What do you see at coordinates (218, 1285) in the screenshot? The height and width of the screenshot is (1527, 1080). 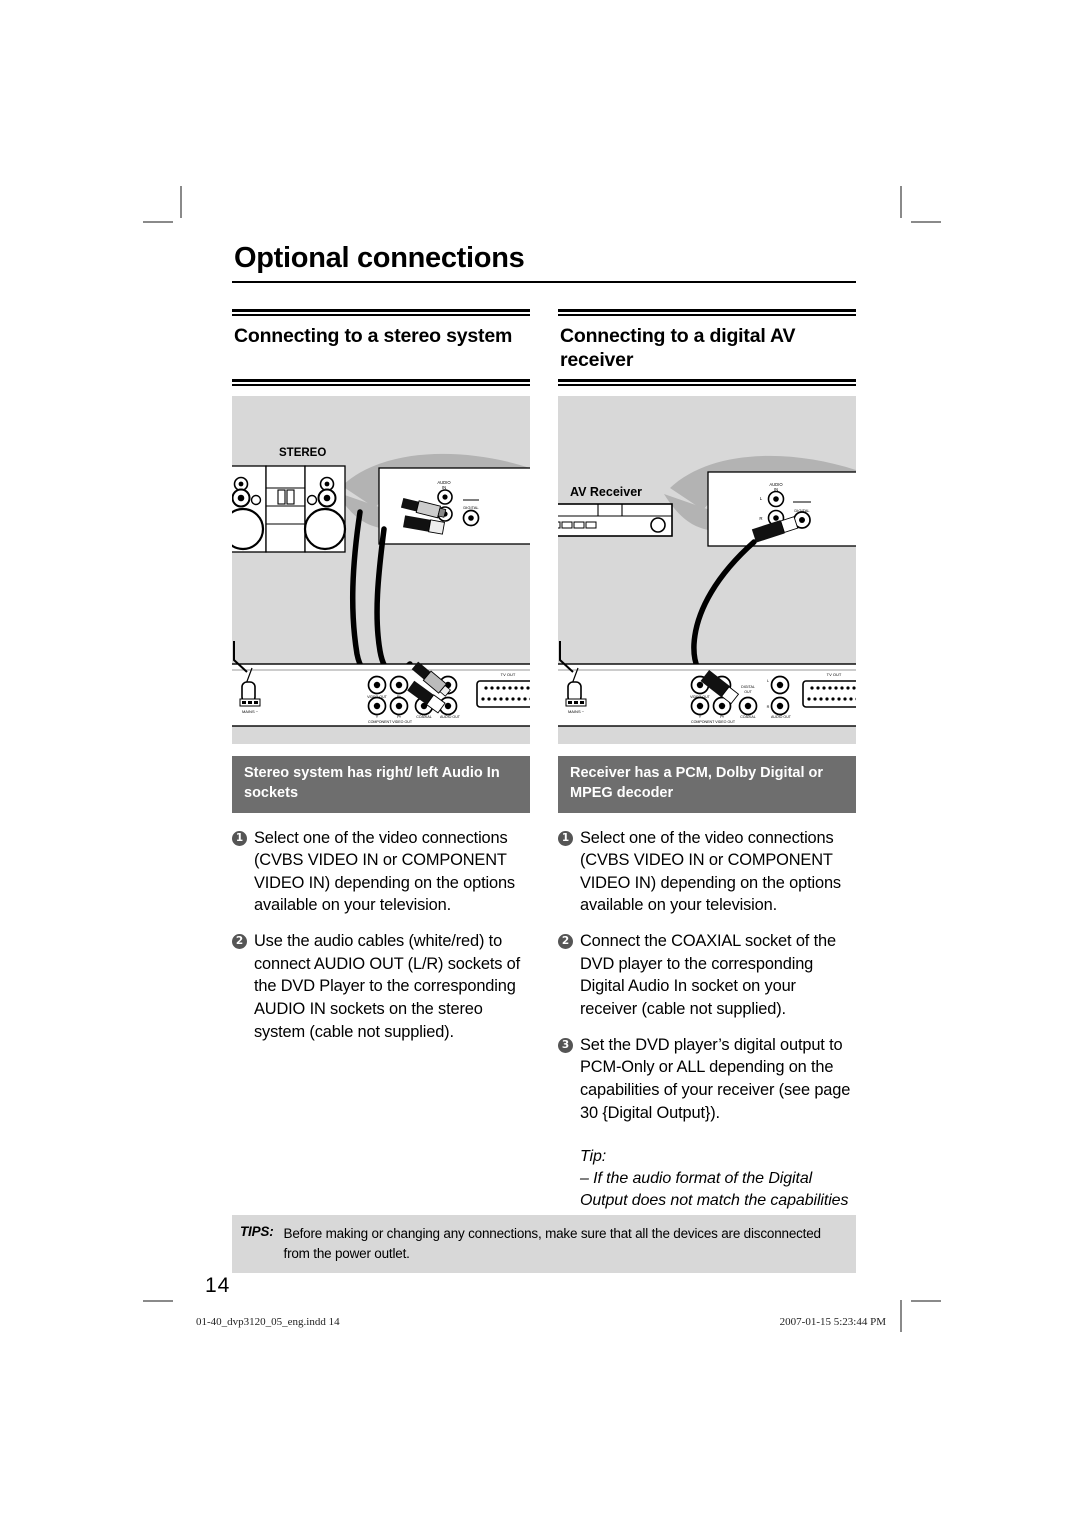 I see `page-number: 14` at bounding box center [218, 1285].